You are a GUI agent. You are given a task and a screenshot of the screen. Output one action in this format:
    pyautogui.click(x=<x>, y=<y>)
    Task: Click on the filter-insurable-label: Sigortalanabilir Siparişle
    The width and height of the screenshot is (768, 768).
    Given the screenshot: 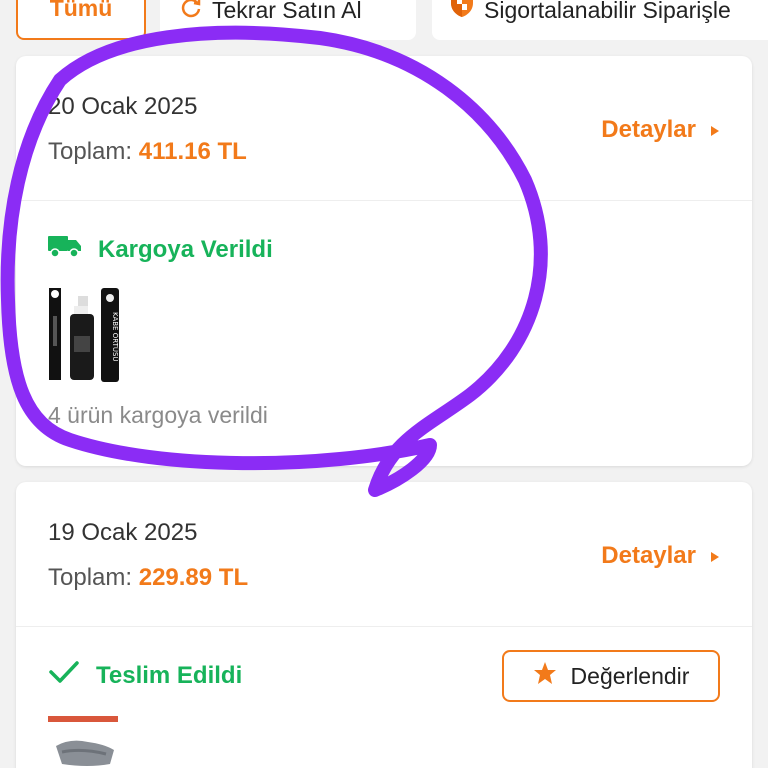 What is the action you would take?
    pyautogui.click(x=607, y=11)
    